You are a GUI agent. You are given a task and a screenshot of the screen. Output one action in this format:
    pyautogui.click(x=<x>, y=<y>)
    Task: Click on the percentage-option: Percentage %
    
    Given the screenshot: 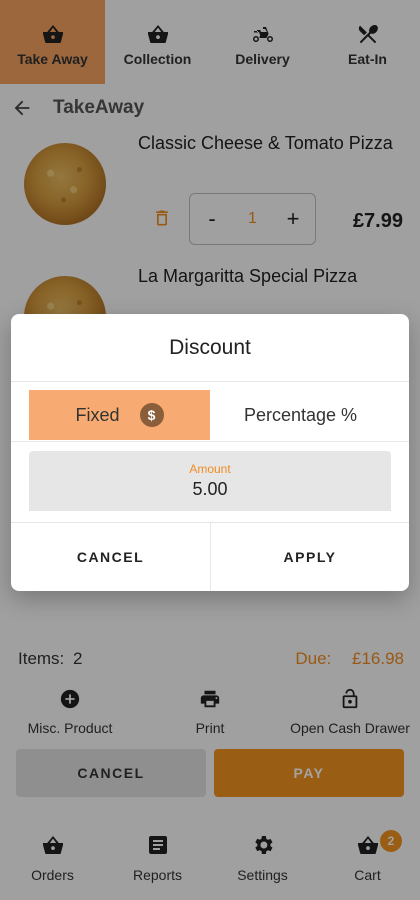 What is the action you would take?
    pyautogui.click(x=300, y=415)
    